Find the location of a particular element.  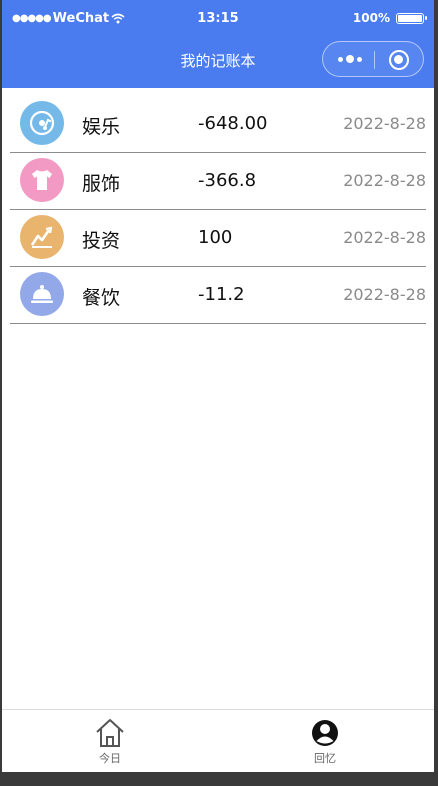

user-avatar-icon is located at coordinates (325, 733).